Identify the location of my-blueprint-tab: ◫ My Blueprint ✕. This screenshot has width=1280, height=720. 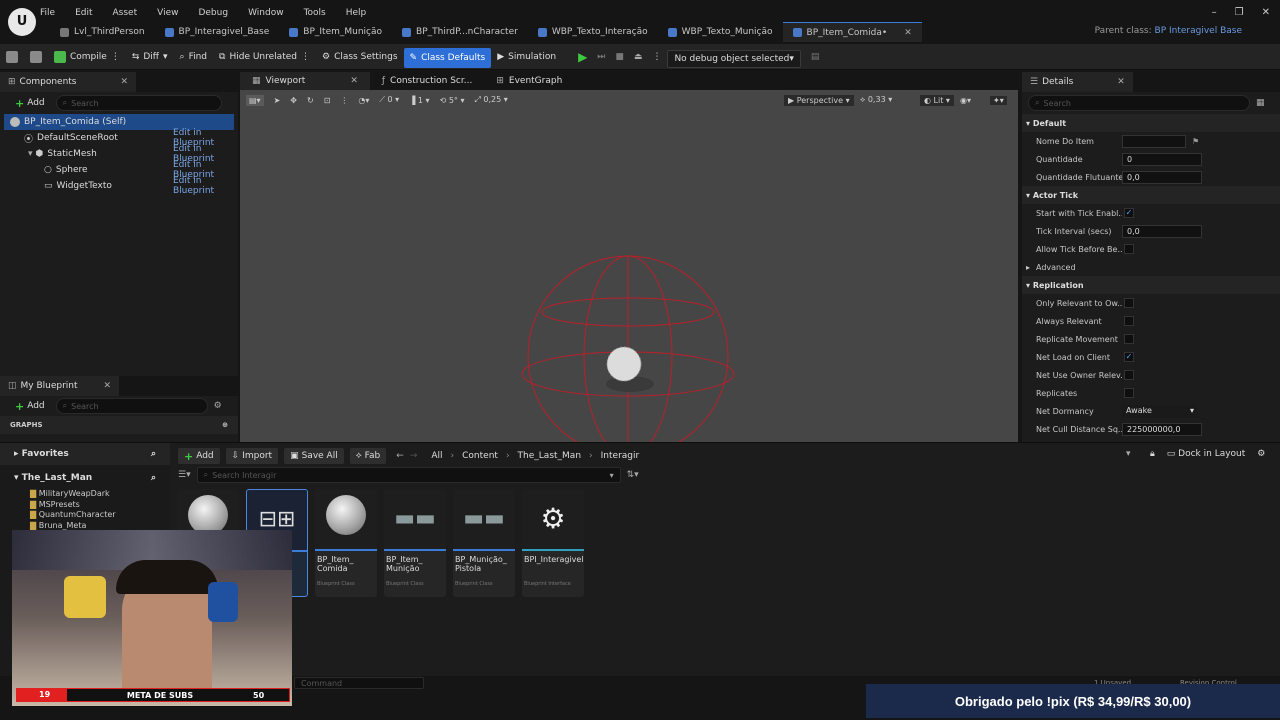
(60, 386).